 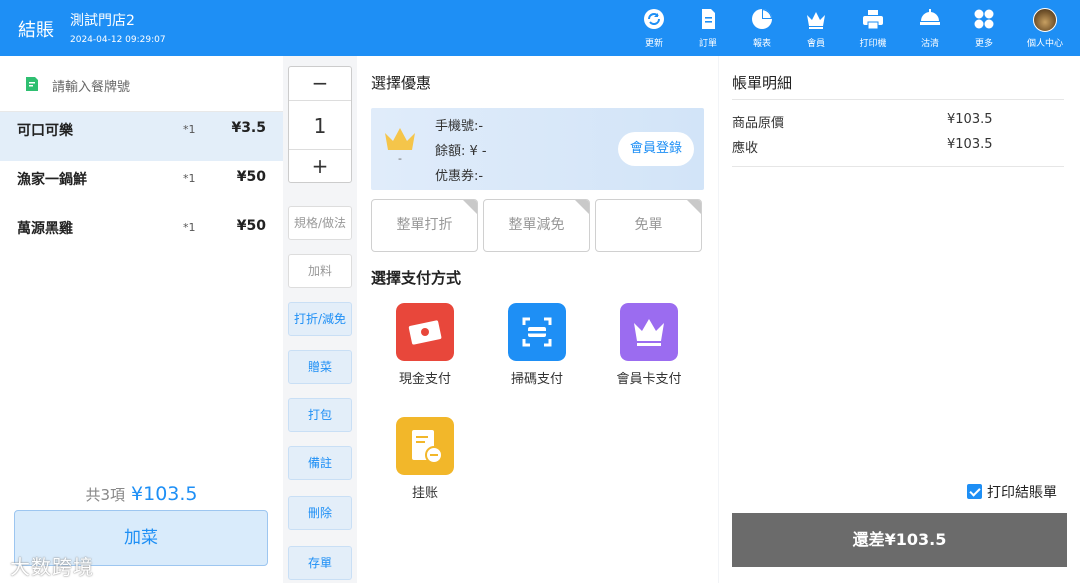 I want to click on scan-icon, so click(x=537, y=332).